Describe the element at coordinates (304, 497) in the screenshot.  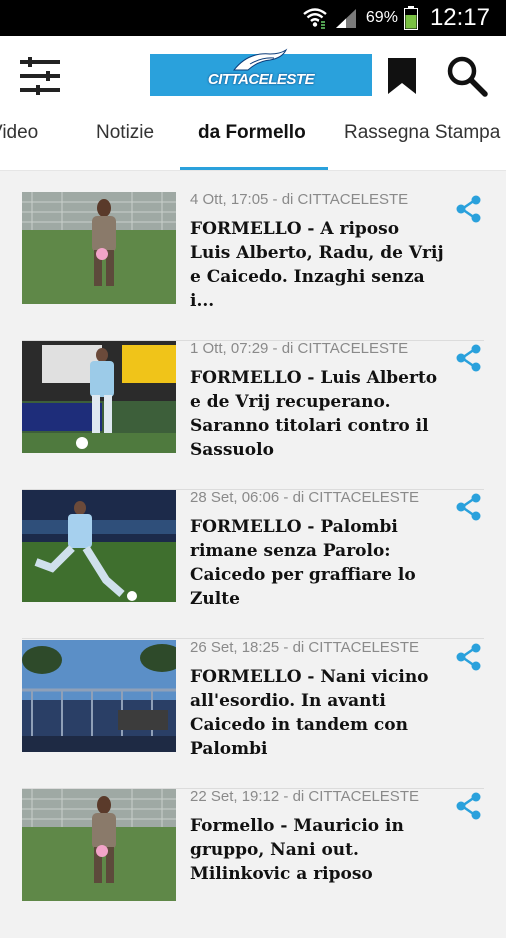
I see `article-meta: 28 Set, 06:06 - di CITTACELESTE` at that location.